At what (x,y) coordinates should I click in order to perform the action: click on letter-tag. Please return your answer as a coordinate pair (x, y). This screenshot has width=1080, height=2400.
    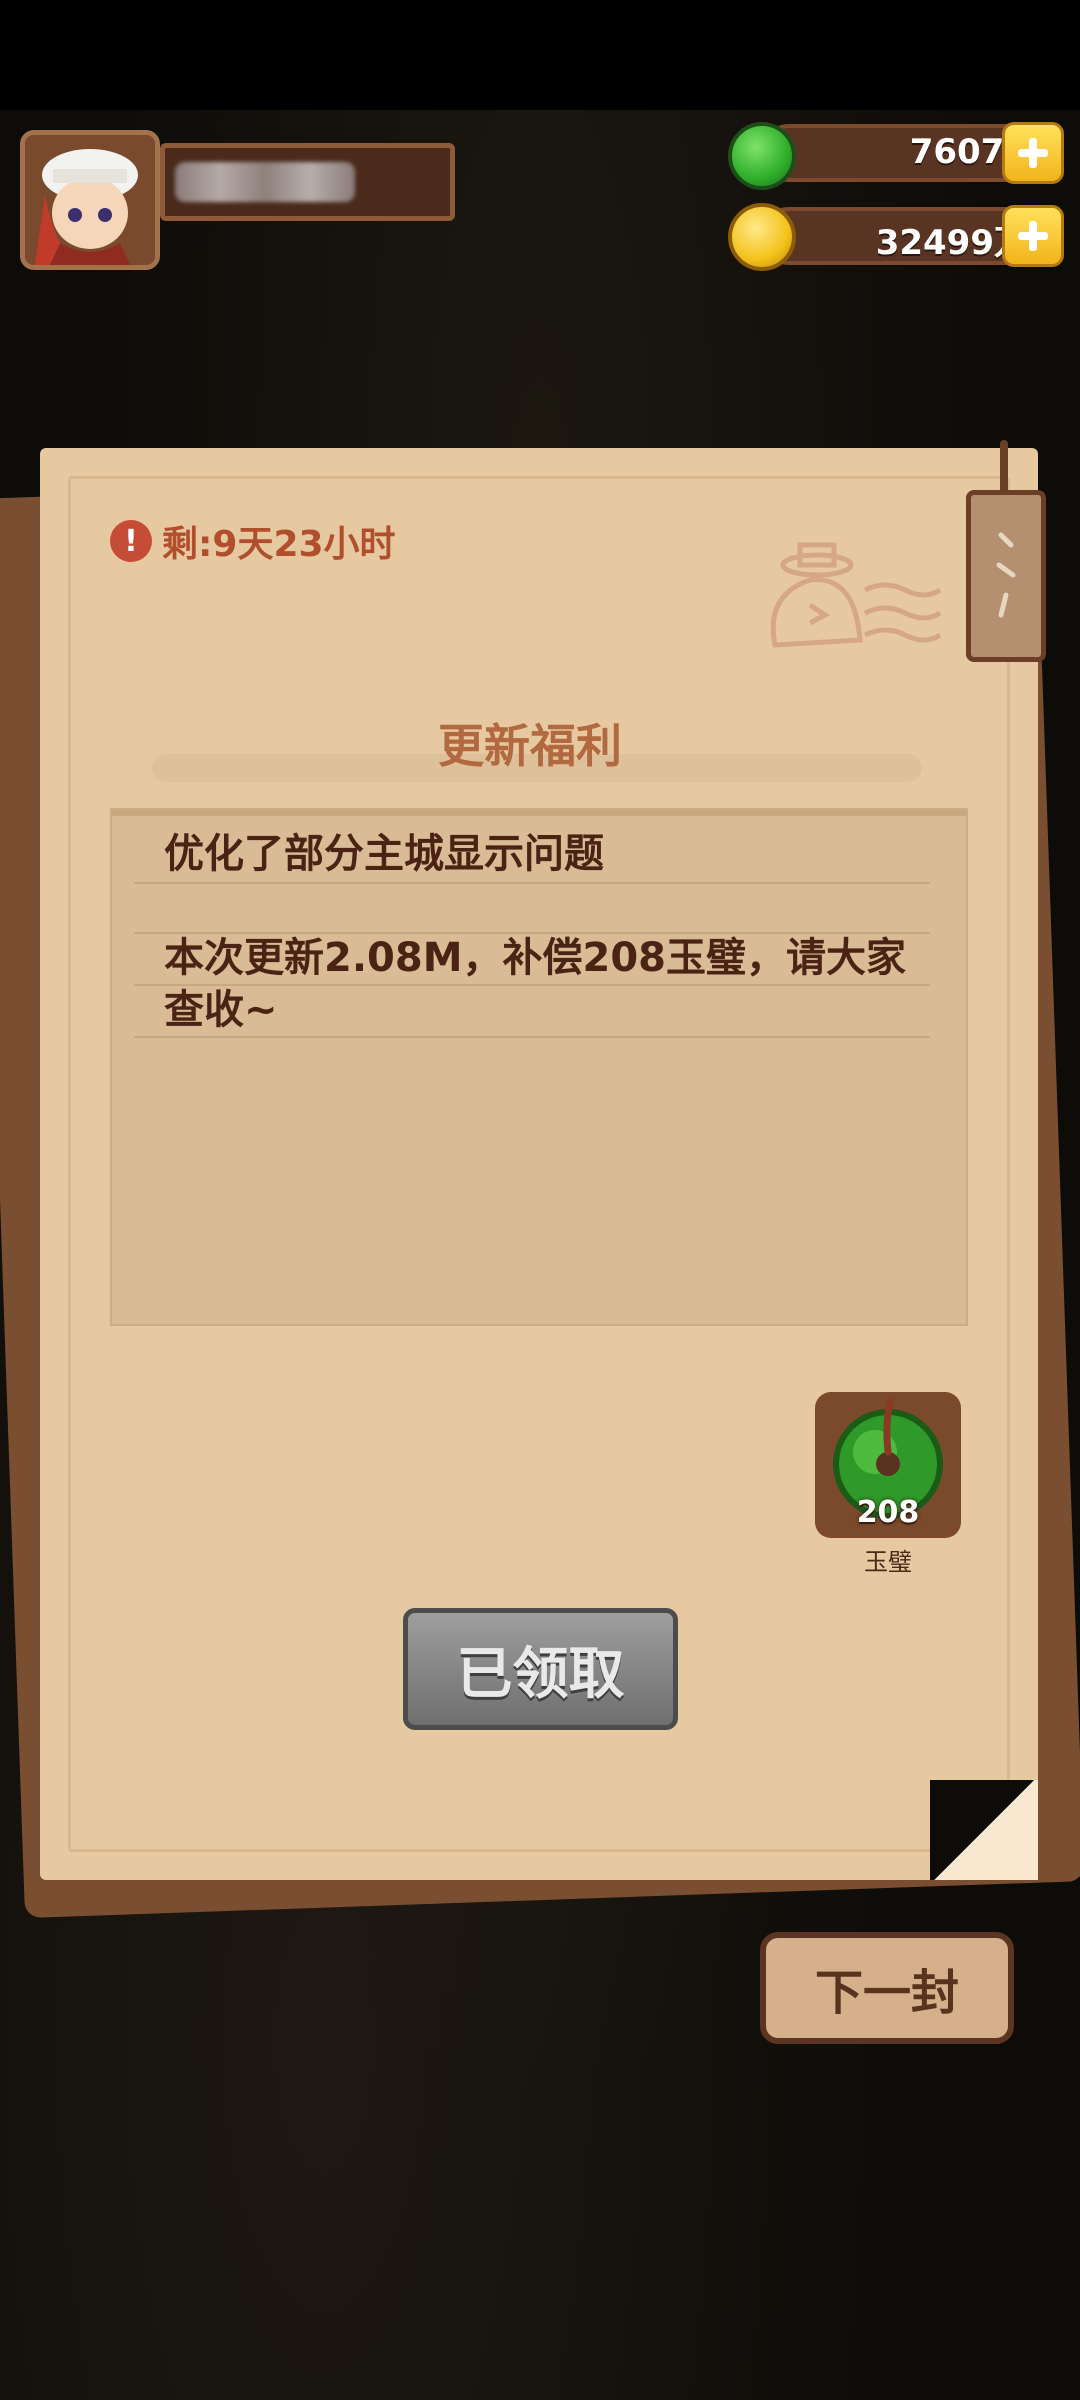
    Looking at the image, I should click on (1006, 576).